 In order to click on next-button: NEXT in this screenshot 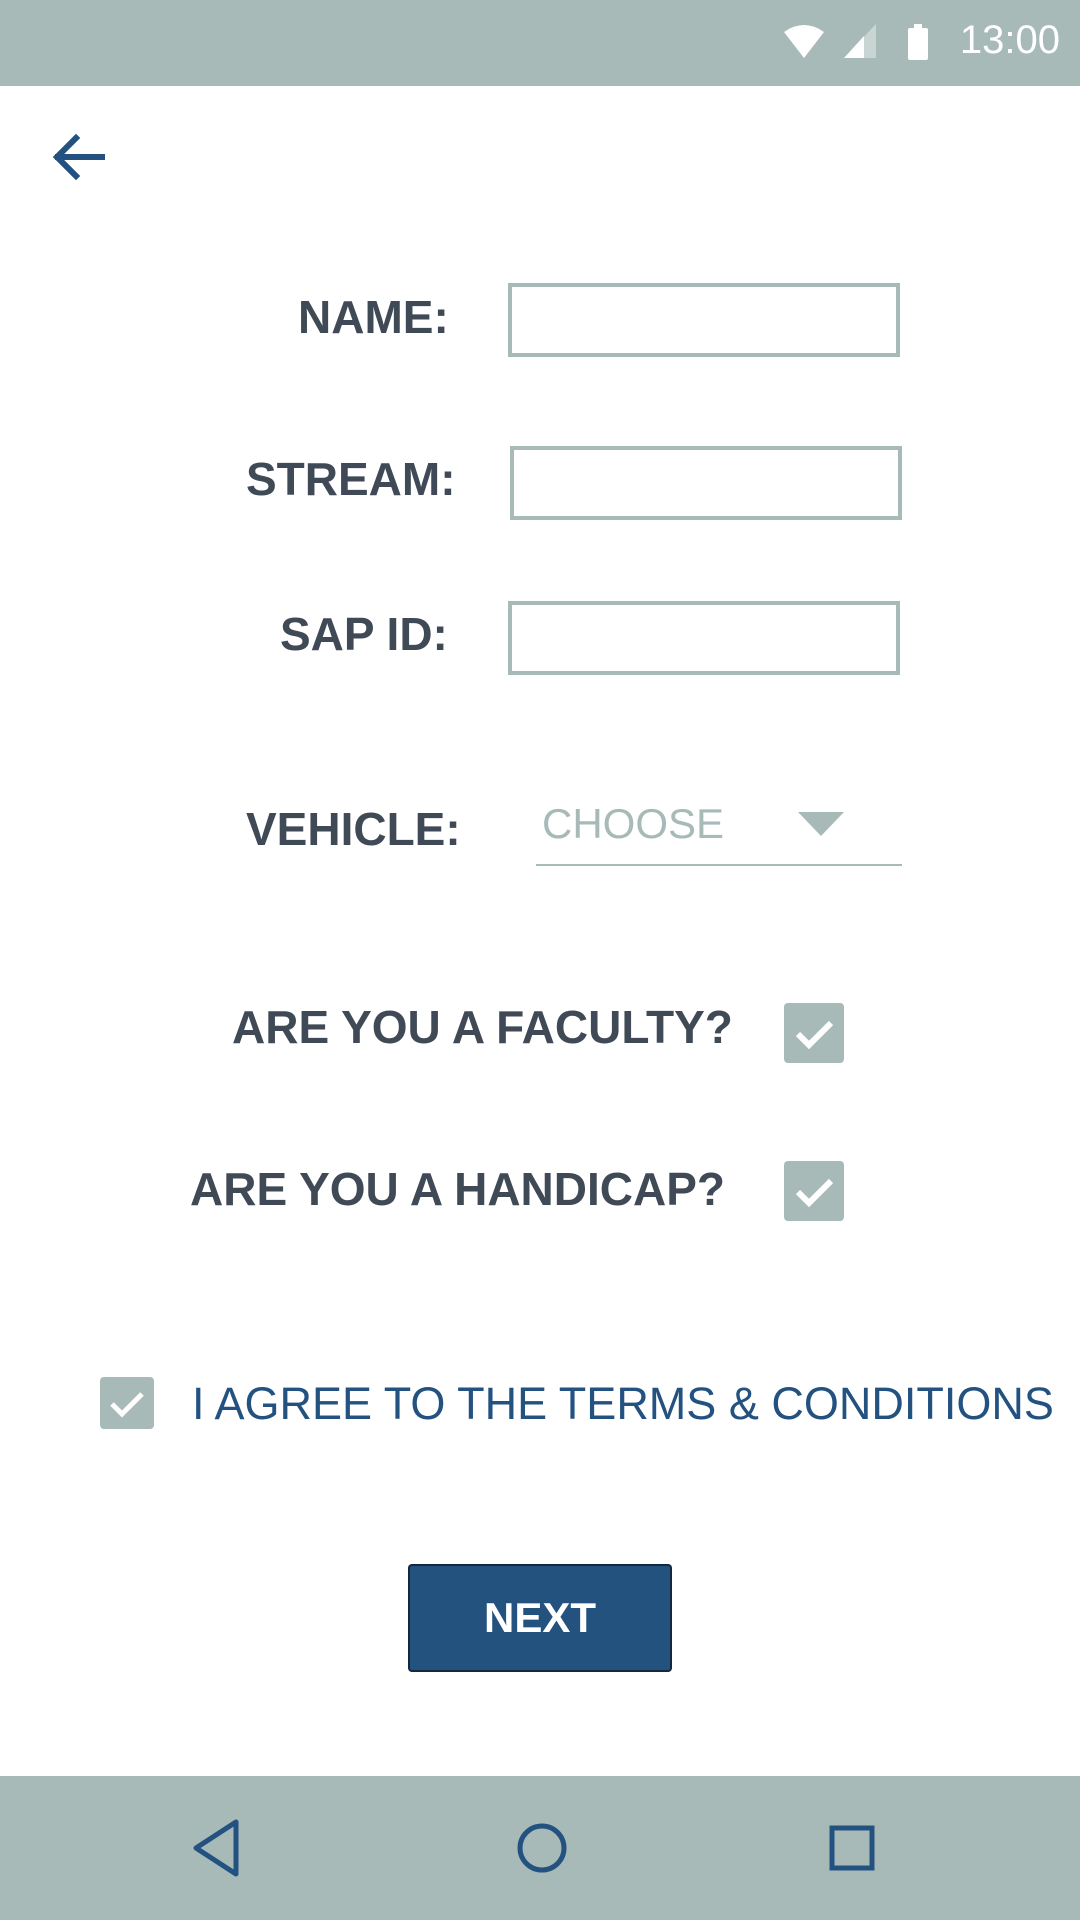, I will do `click(540, 1618)`.